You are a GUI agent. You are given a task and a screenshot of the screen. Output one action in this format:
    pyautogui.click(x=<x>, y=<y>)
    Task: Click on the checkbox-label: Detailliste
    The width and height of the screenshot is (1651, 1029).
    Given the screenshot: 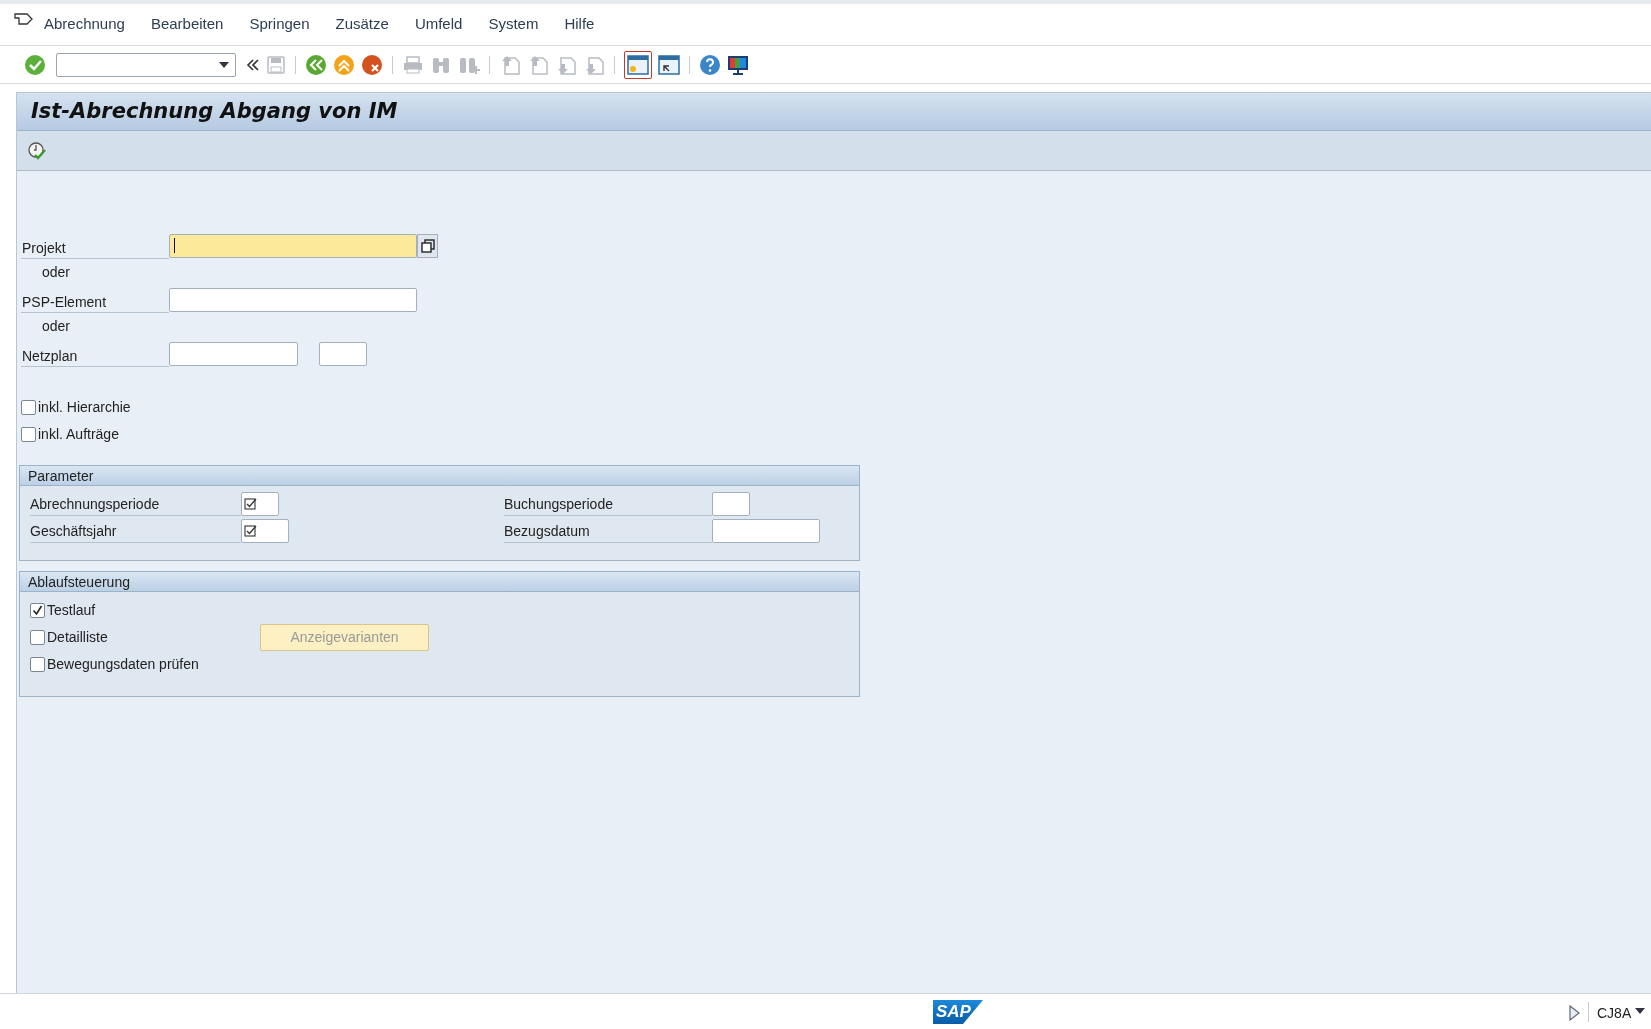 What is the action you would take?
    pyautogui.click(x=77, y=637)
    